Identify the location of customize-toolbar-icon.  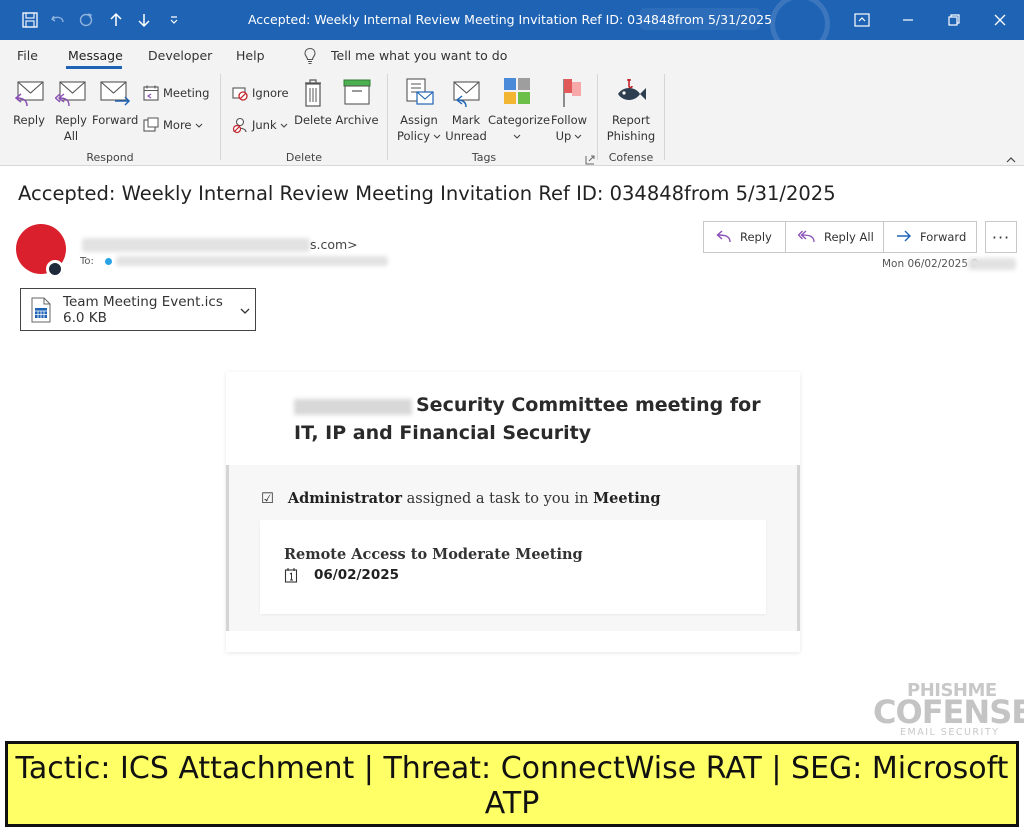
(174, 20).